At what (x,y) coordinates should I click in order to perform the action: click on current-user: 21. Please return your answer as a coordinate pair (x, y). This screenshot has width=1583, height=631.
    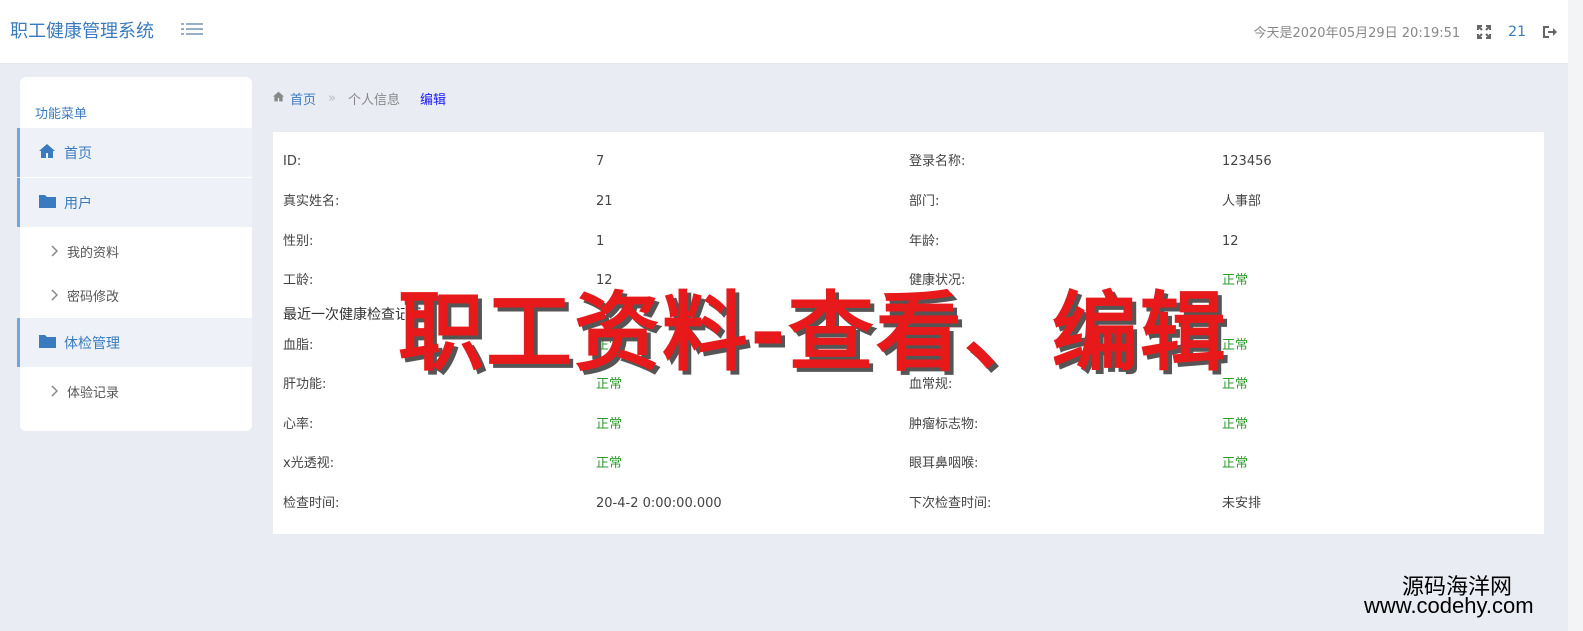
    Looking at the image, I should click on (1517, 32).